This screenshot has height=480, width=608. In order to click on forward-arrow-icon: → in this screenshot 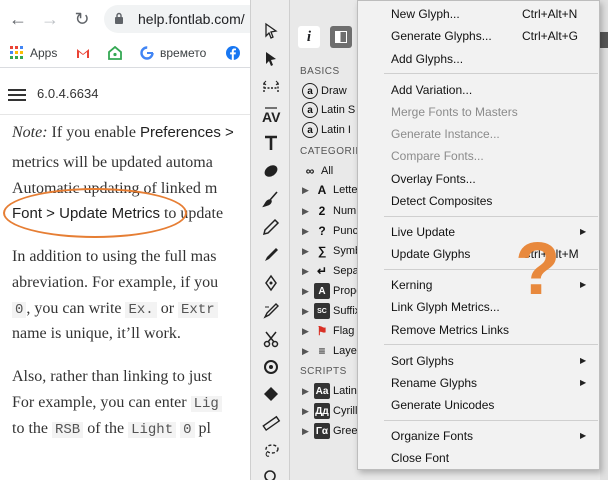, I will do `click(50, 19)`.